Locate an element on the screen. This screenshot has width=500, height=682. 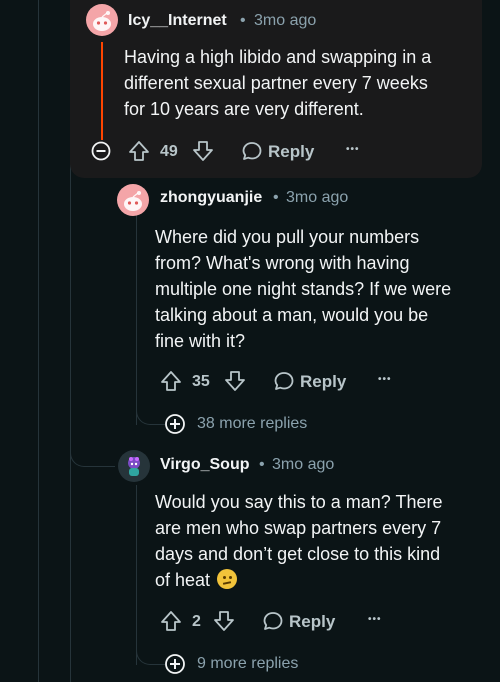
character-avatar-icon is located at coordinates (134, 466).